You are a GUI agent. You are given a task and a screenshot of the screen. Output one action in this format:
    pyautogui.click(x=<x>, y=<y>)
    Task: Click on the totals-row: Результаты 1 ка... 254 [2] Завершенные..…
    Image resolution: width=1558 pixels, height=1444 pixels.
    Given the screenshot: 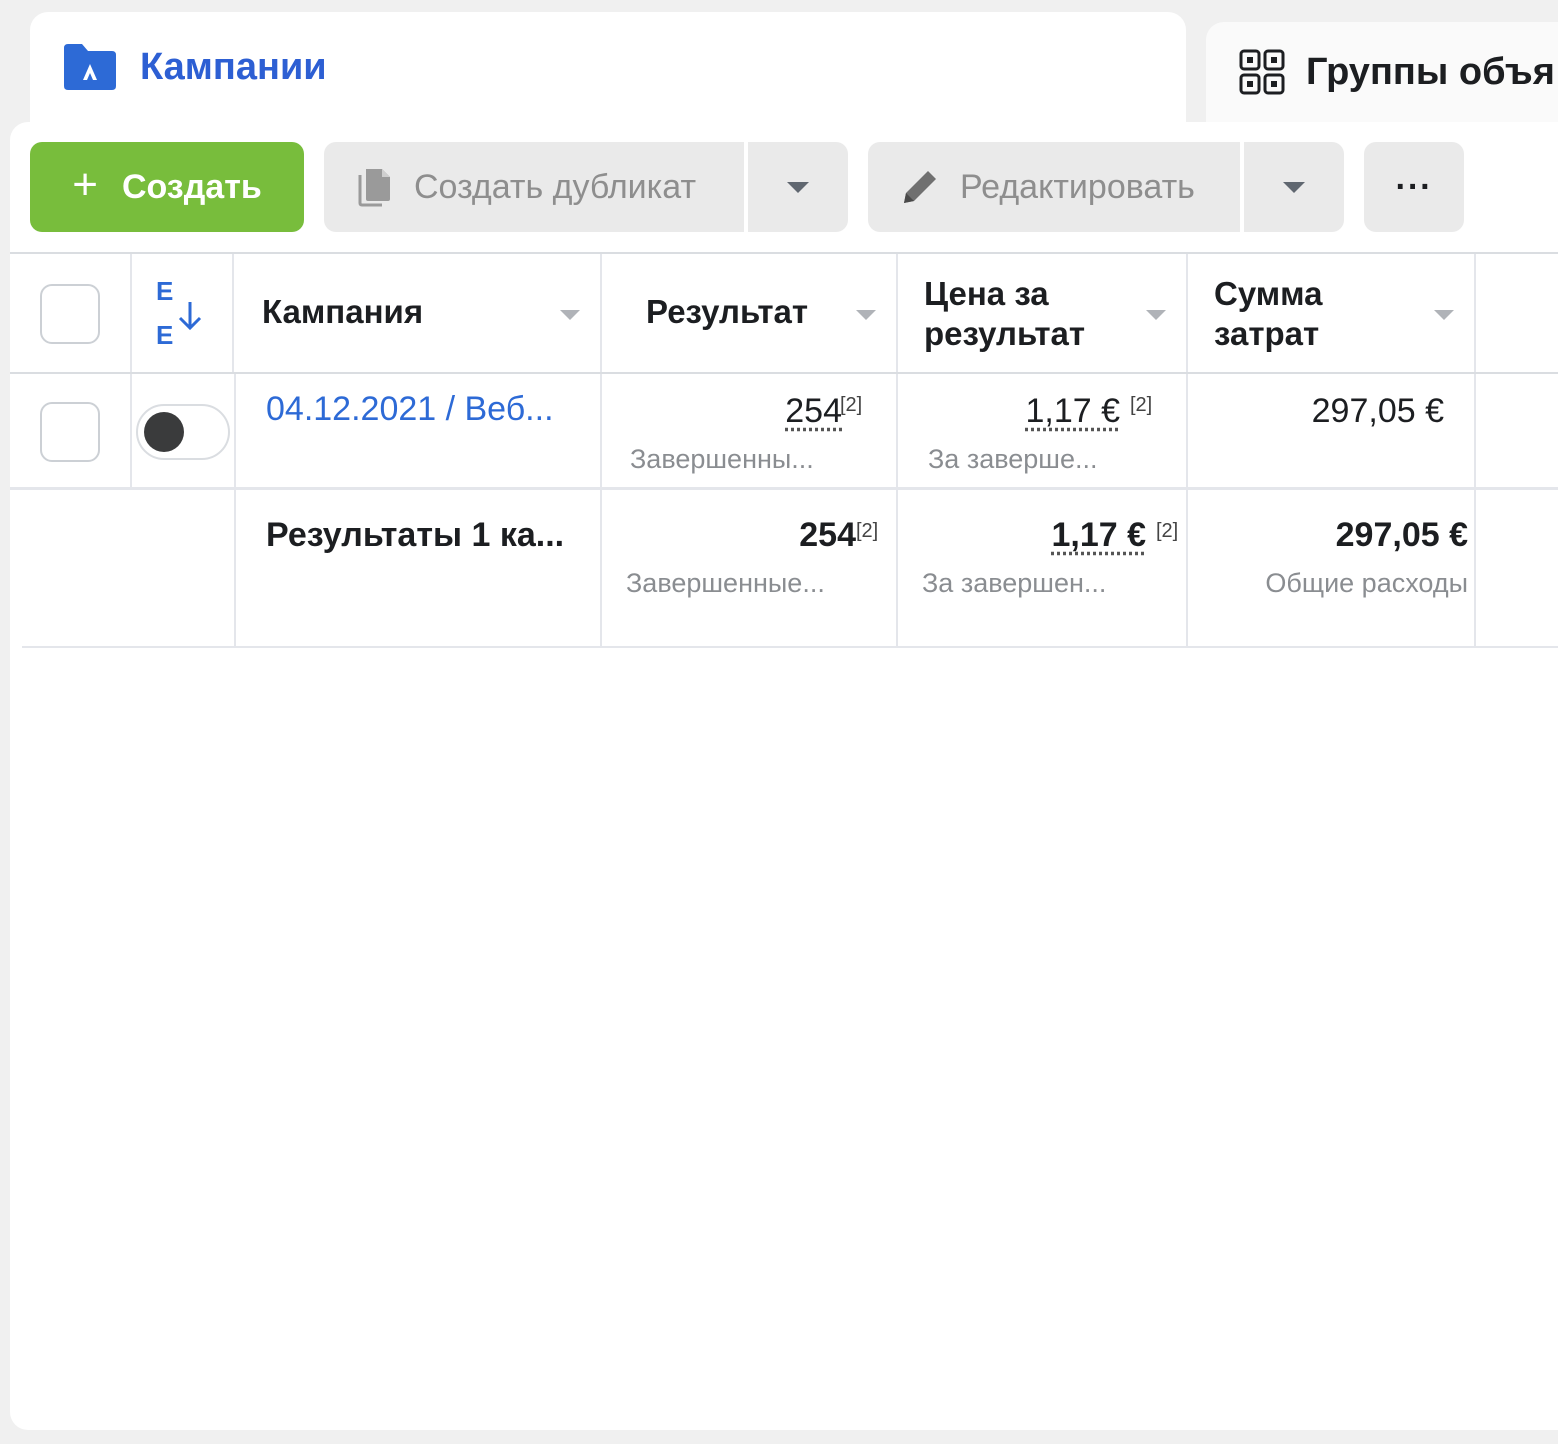 What is the action you would take?
    pyautogui.click(x=790, y=569)
    